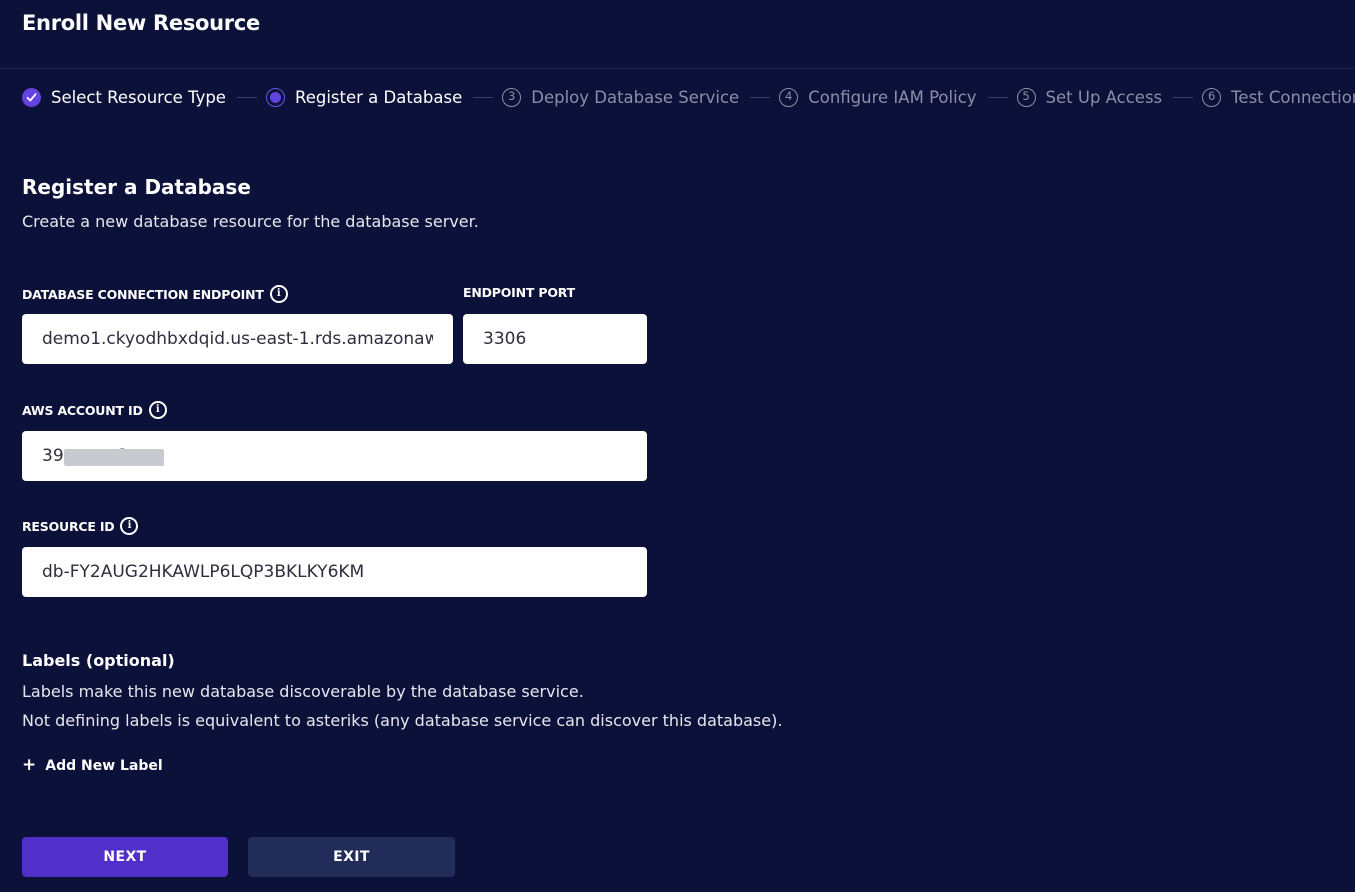  Describe the element at coordinates (1212, 97) in the screenshot. I see `step-number-icon: 6` at that location.